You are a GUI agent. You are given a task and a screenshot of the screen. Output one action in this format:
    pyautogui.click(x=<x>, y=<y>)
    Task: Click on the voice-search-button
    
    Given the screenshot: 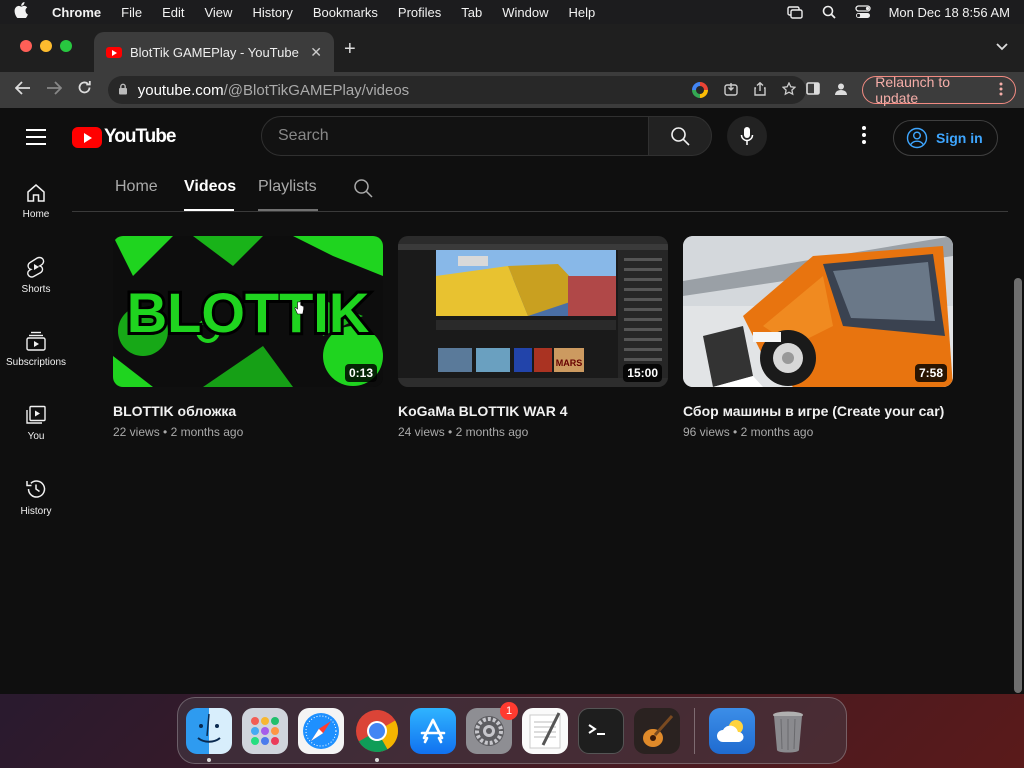 What is the action you would take?
    pyautogui.click(x=747, y=136)
    